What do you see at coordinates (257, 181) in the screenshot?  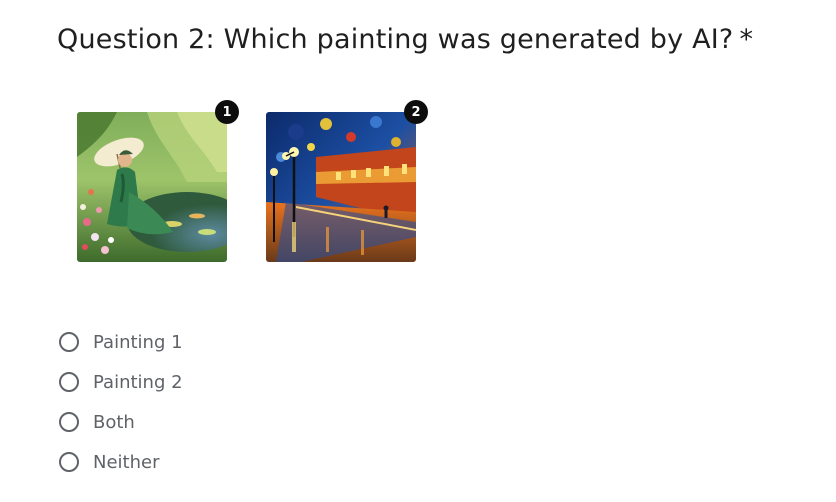 I see `painting-images: 1 2` at bounding box center [257, 181].